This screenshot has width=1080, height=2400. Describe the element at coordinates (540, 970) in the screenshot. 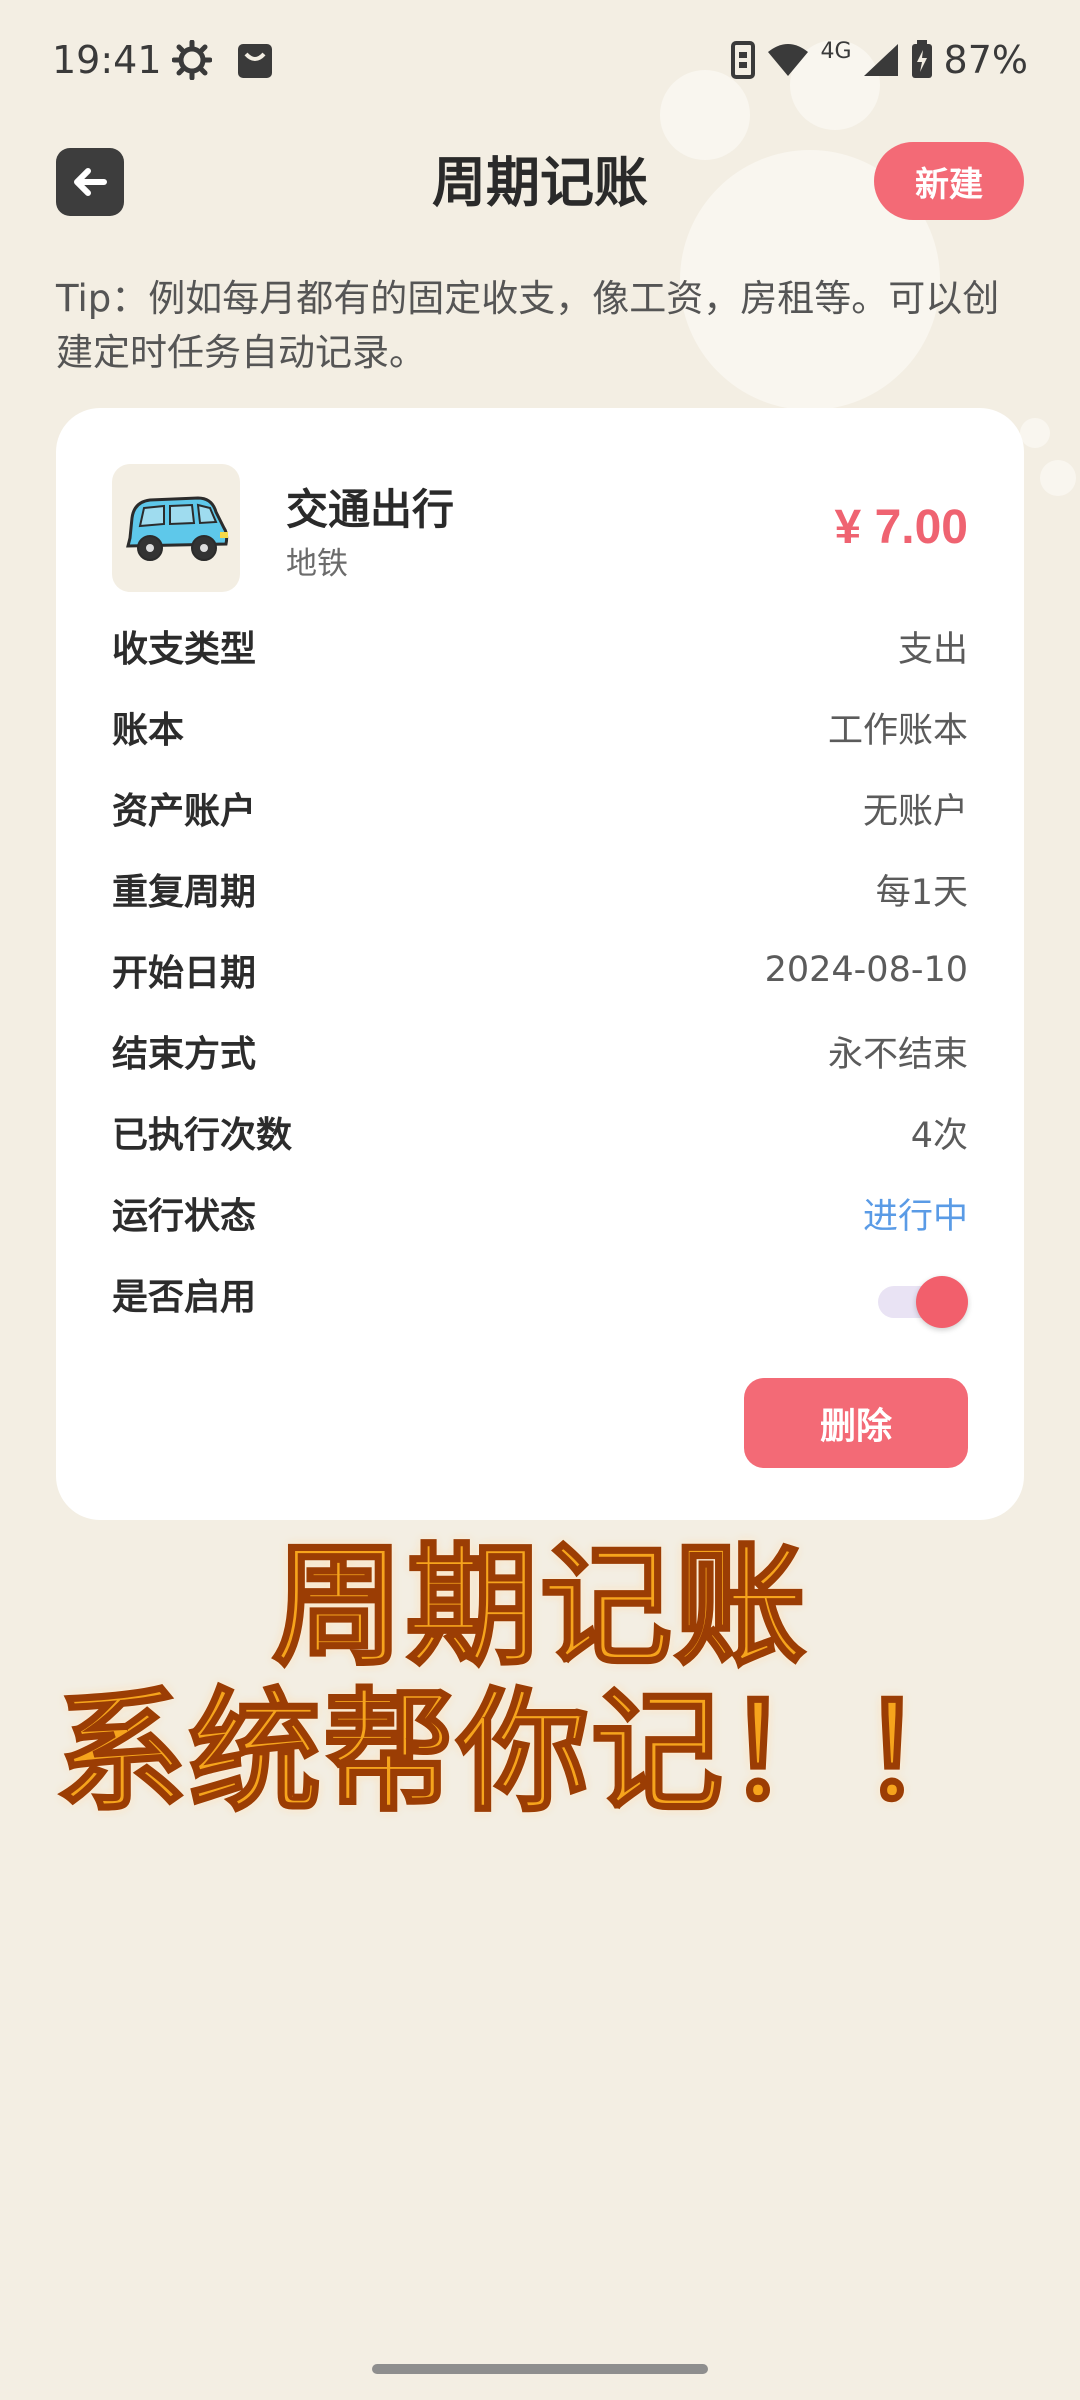

I see `row-start-date: 开始日期 2024-08-10` at that location.